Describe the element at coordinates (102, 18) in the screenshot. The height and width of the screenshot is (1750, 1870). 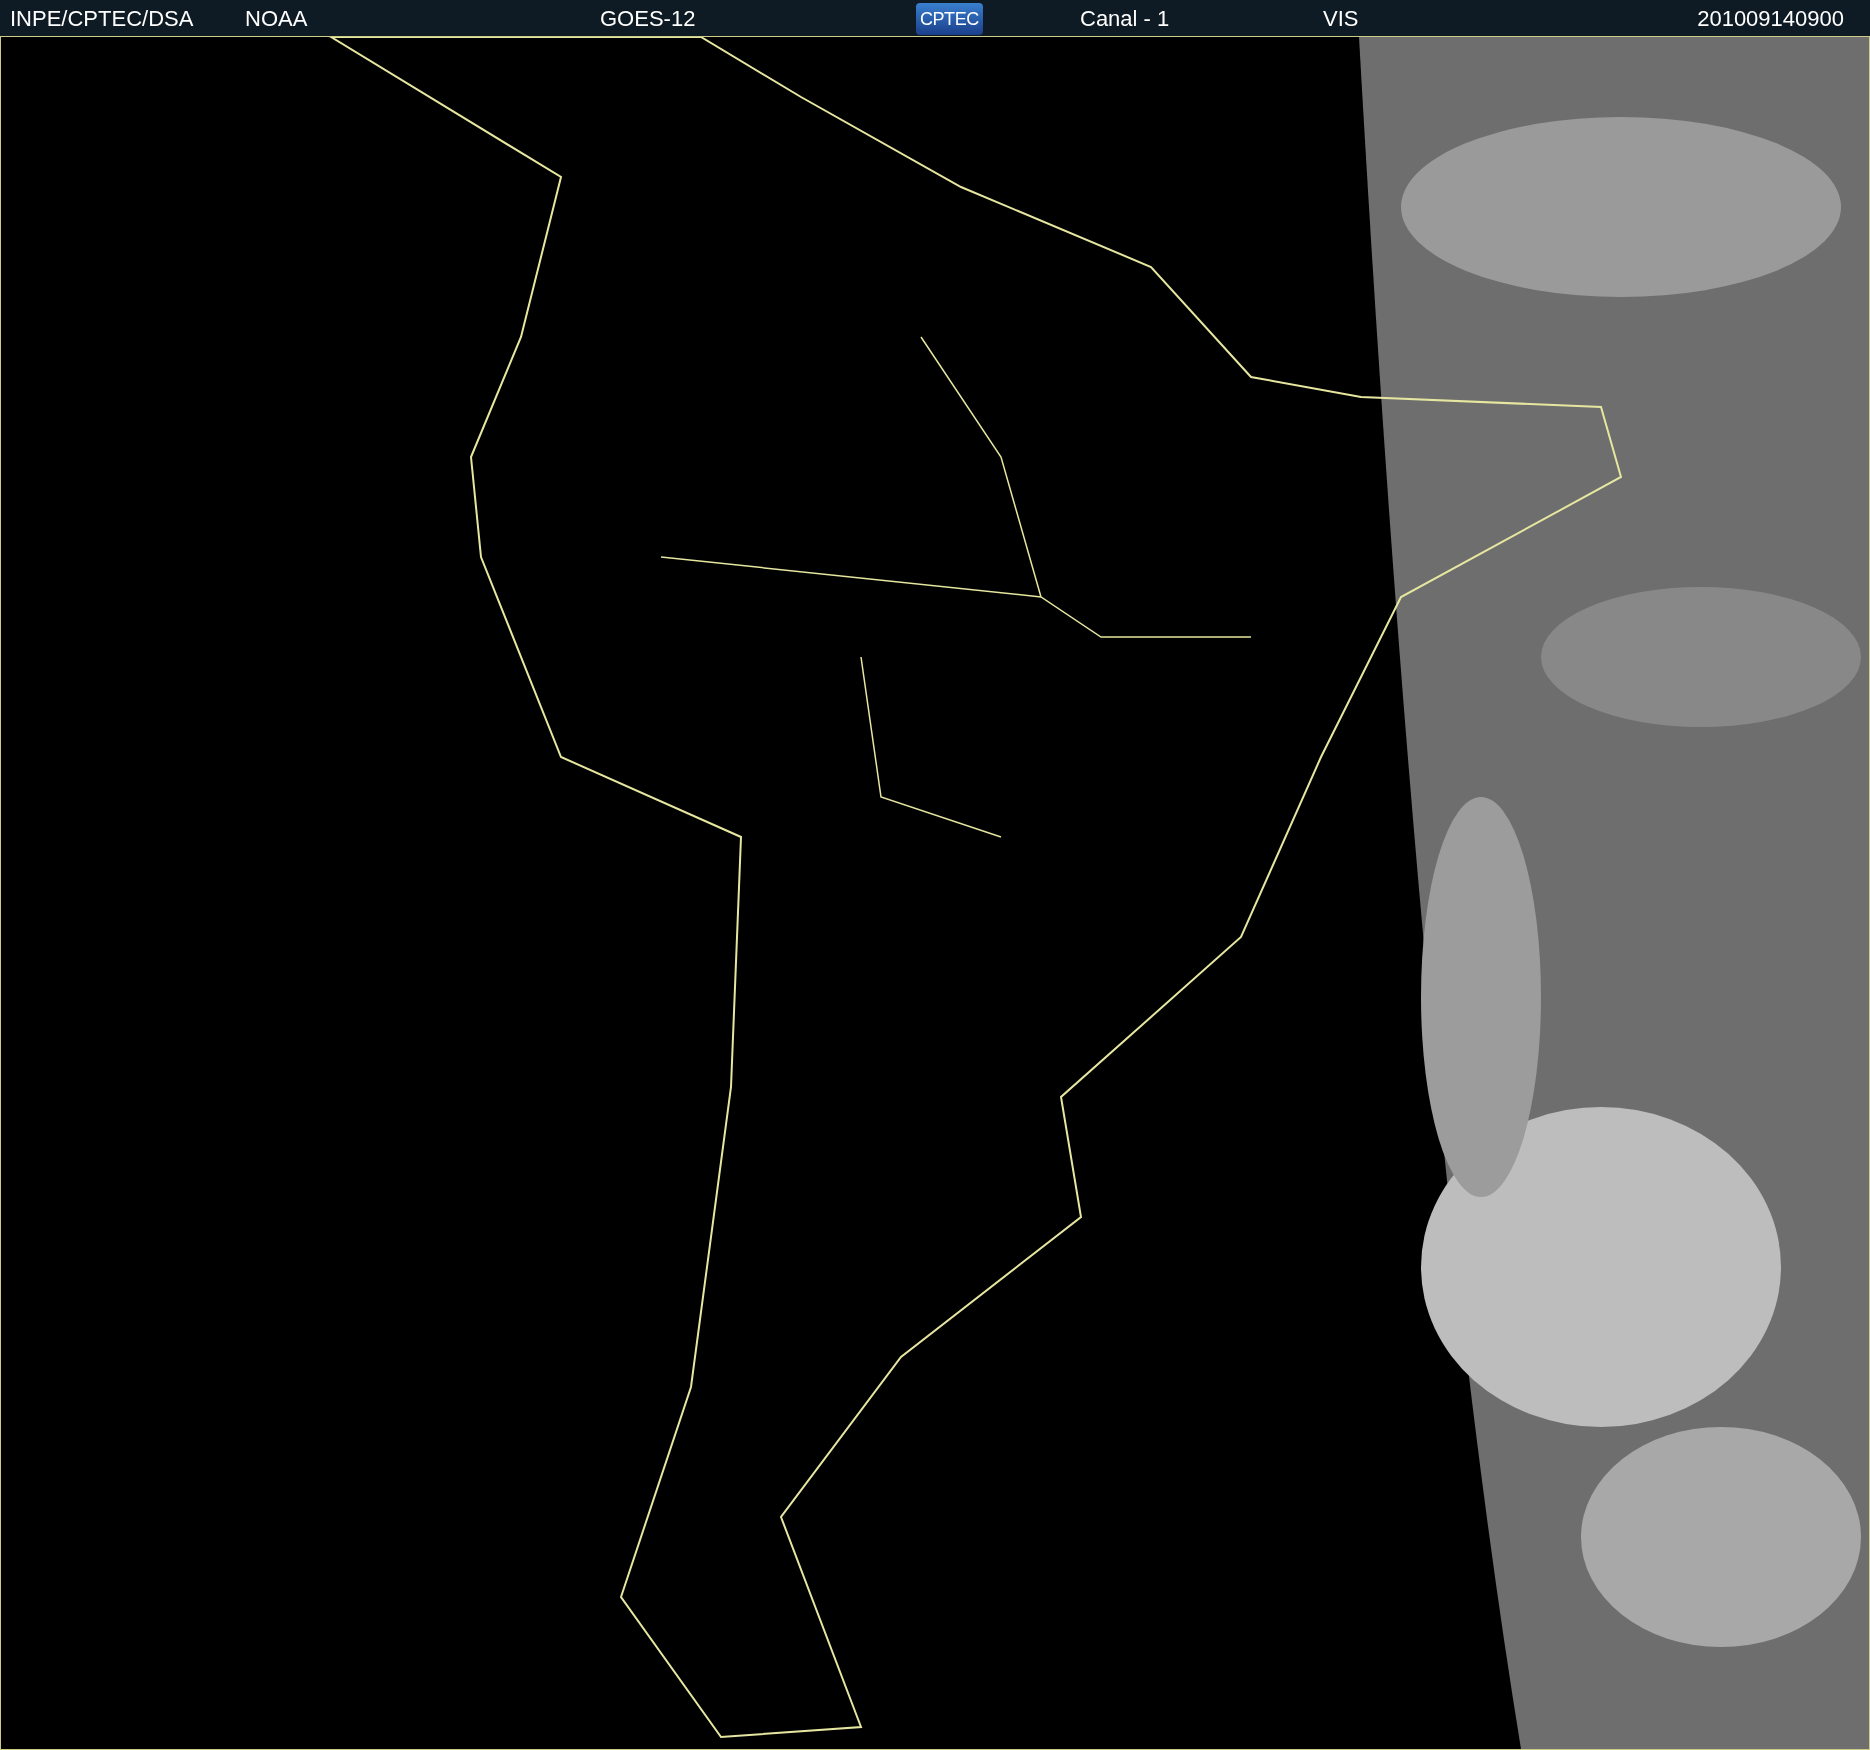
I see `header-label: INPE/CPTEC/DSA` at that location.